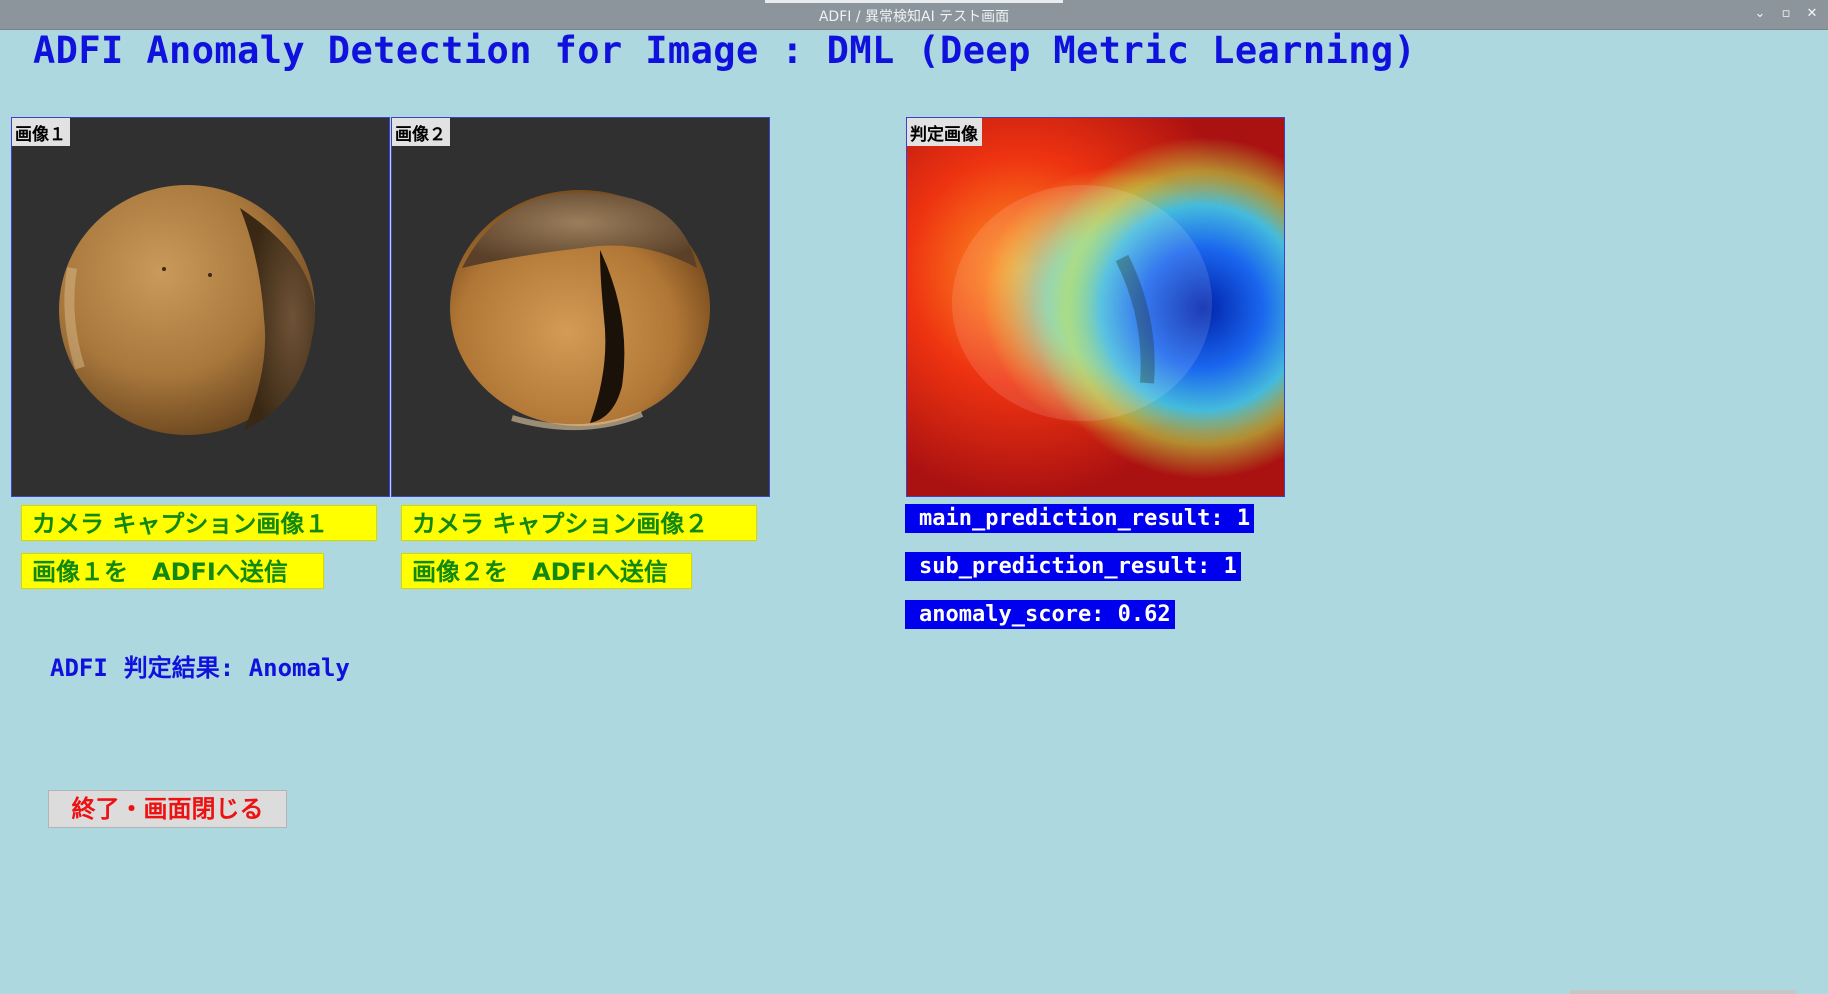 Image resolution: width=1828 pixels, height=994 pixels. I want to click on judgment-result: ADFI 判定結果: Anomaly, so click(200, 665).